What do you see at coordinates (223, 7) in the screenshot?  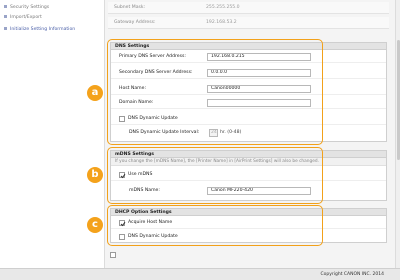 I see `subnet-mask-value: 255.255.255.0` at bounding box center [223, 7].